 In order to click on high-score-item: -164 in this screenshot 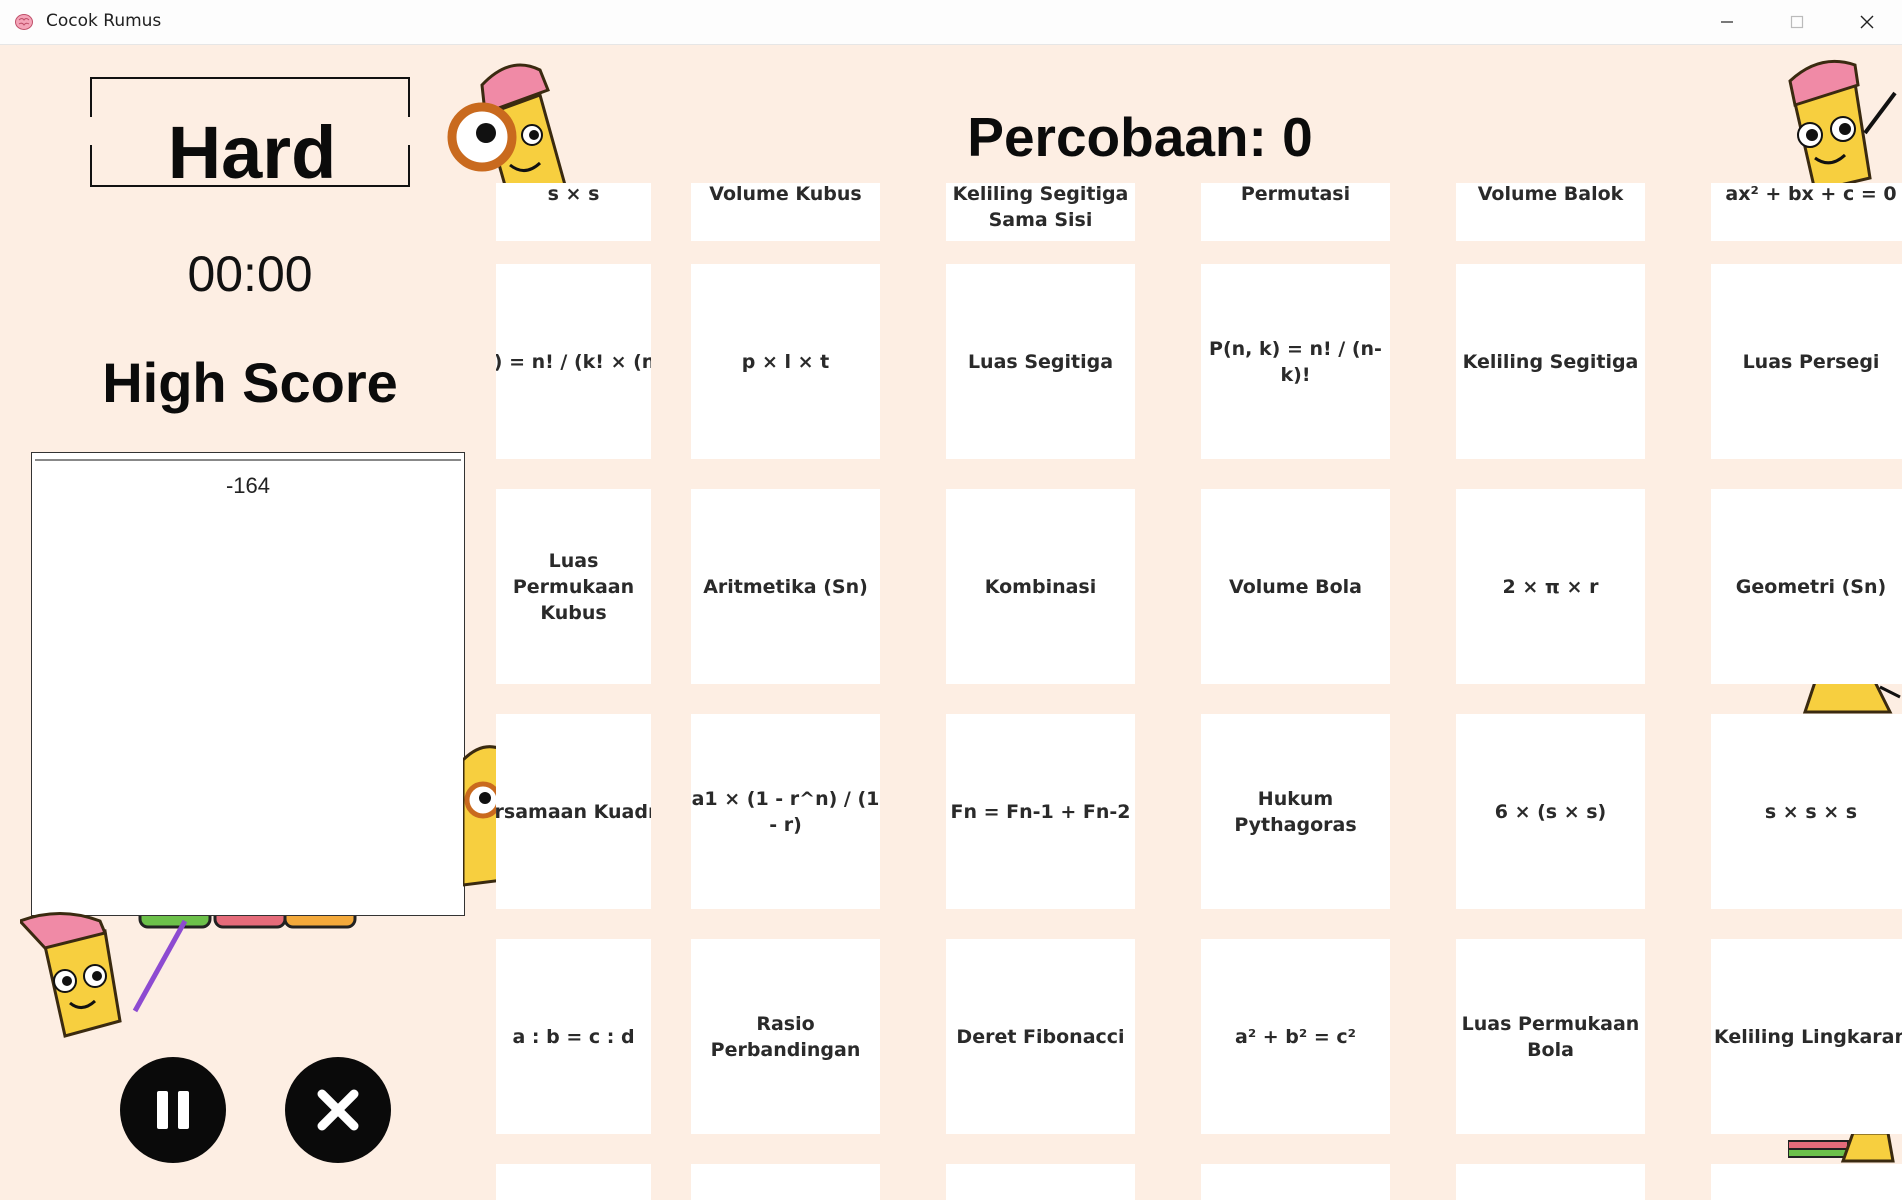, I will do `click(248, 485)`.